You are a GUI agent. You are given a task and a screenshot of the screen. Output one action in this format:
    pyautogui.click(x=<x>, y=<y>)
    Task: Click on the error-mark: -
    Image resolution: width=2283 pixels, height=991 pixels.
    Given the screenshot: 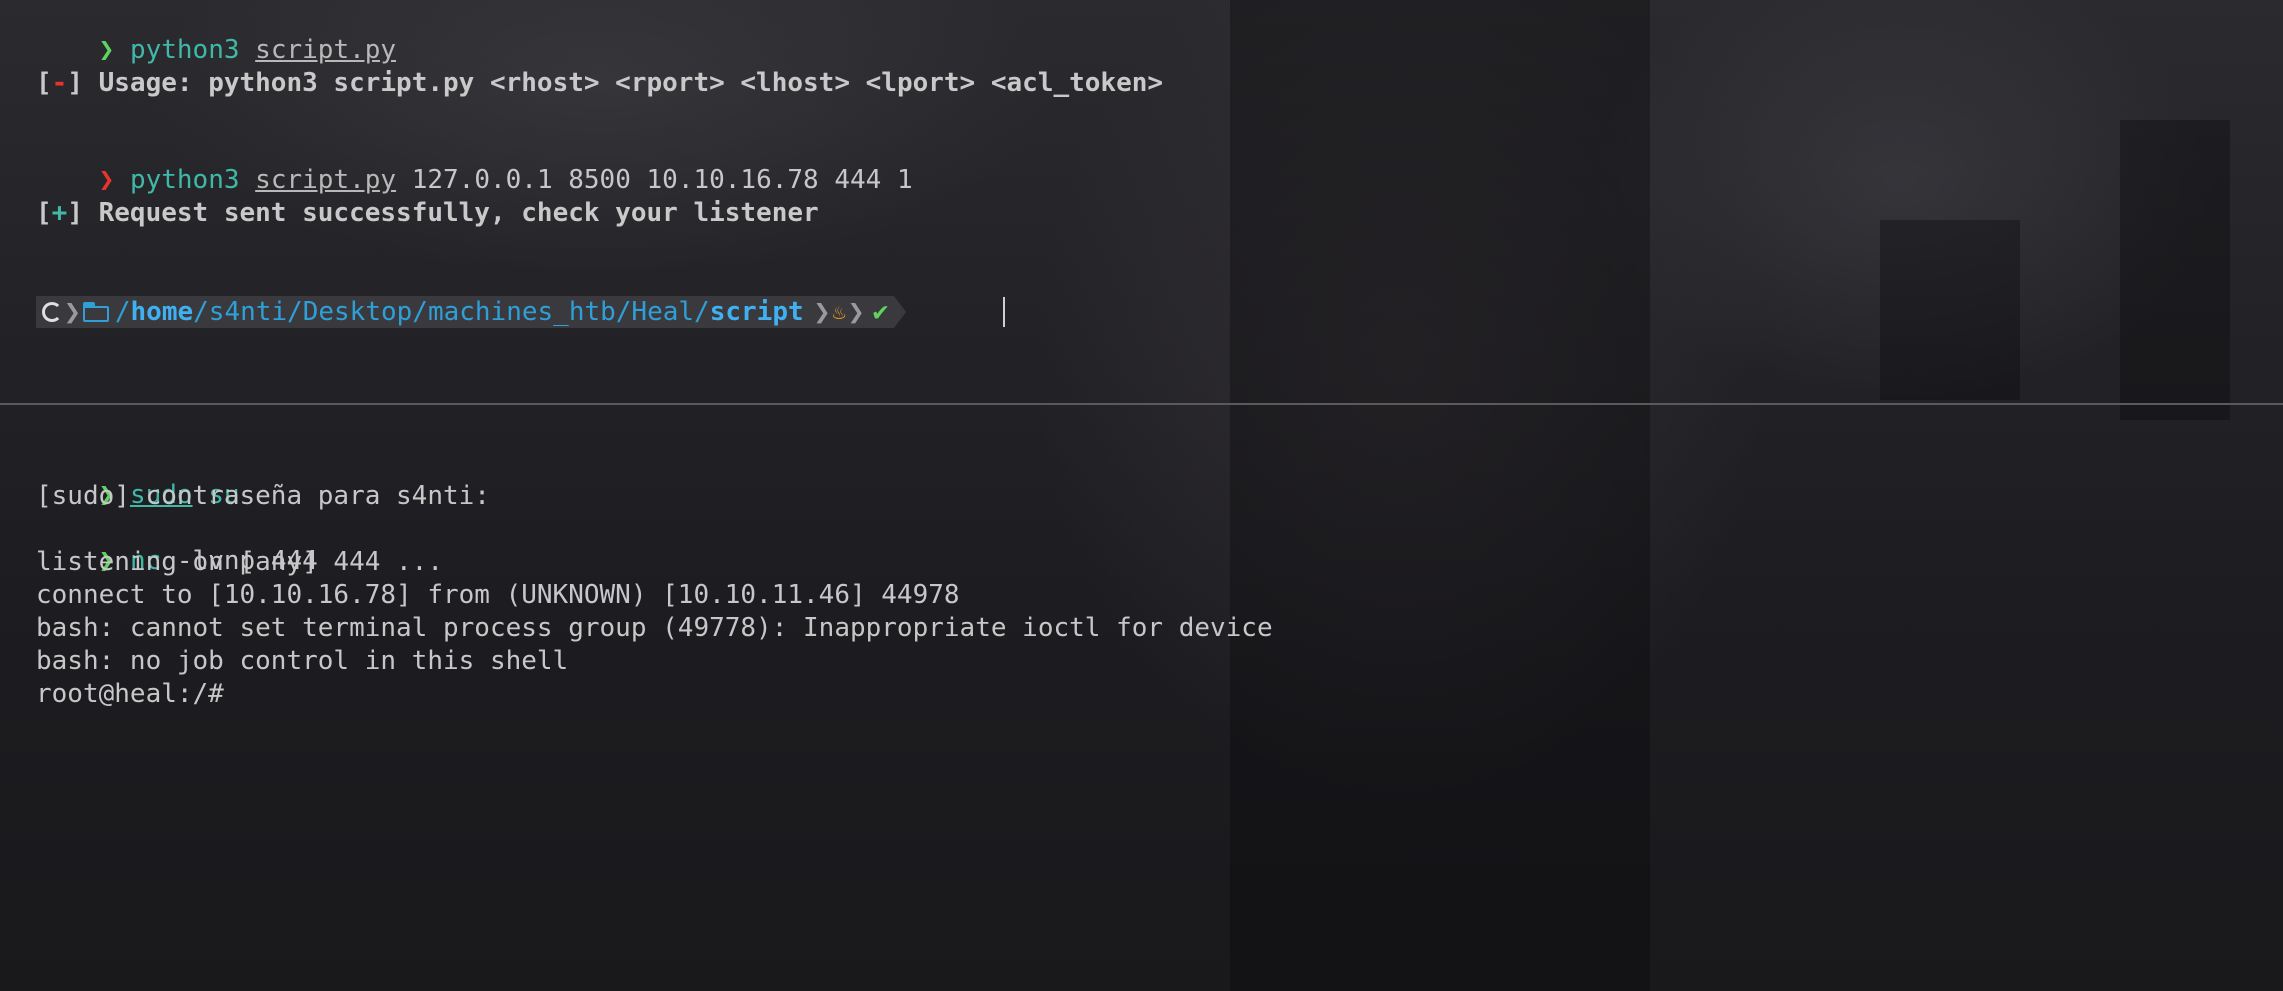 What is the action you would take?
    pyautogui.click(x=59, y=83)
    